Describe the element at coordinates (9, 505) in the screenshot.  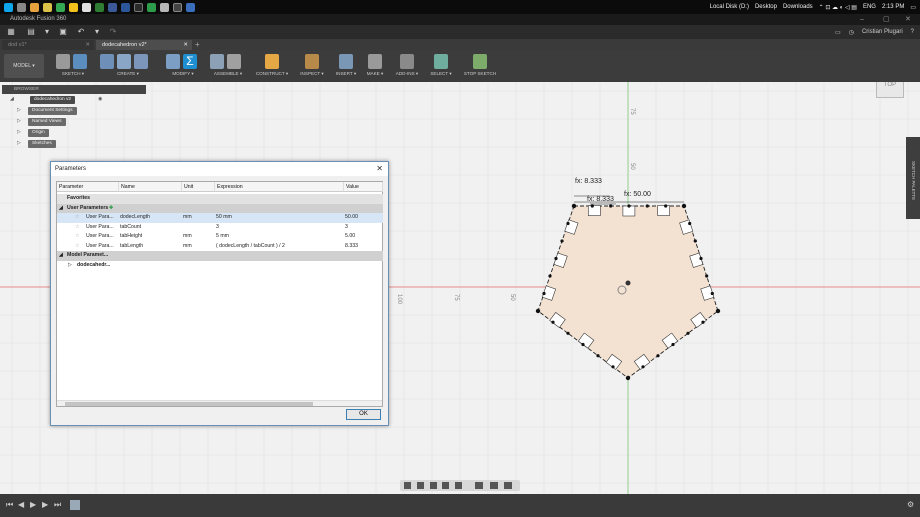
I see `go-to-start-icon: ⏮` at that location.